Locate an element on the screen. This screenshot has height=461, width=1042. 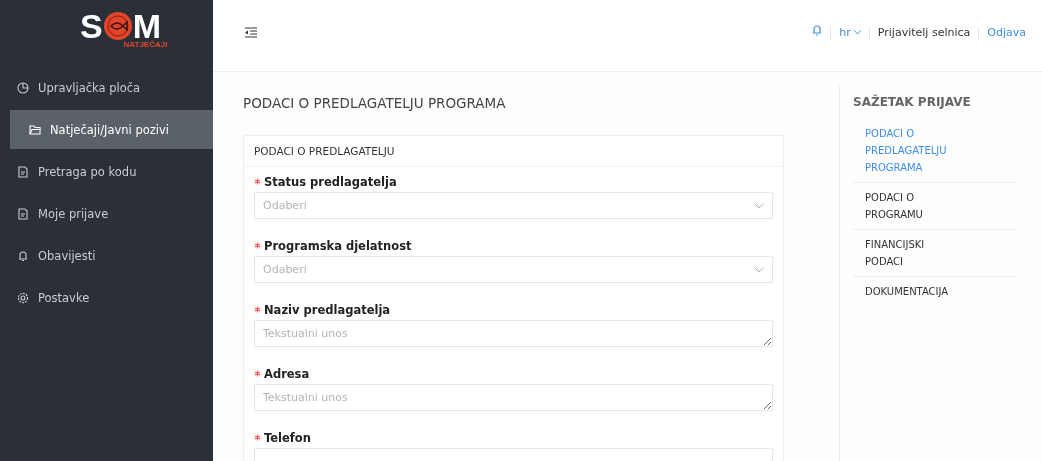
sidebar-item: Natječaji/Javni pozivi is located at coordinates (111, 129).